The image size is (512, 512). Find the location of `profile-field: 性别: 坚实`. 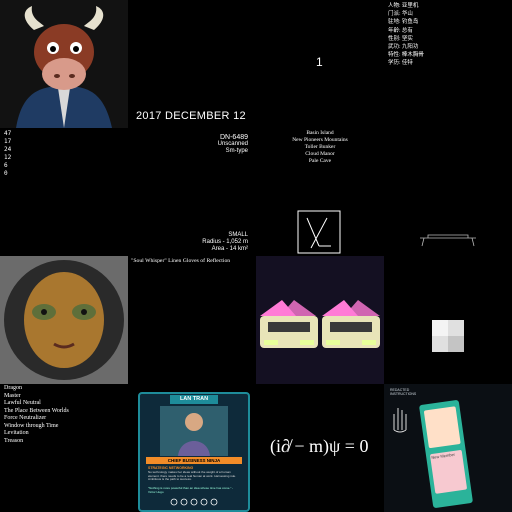

profile-field: 性别: 坚实 is located at coordinates (400, 38).